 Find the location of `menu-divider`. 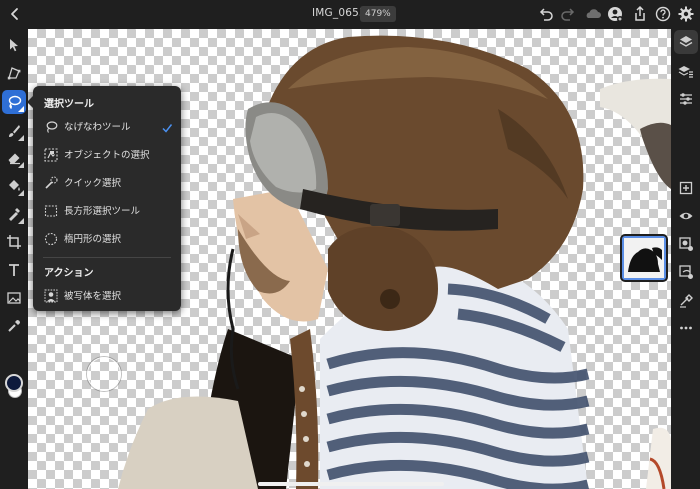

menu-divider is located at coordinates (107, 257).